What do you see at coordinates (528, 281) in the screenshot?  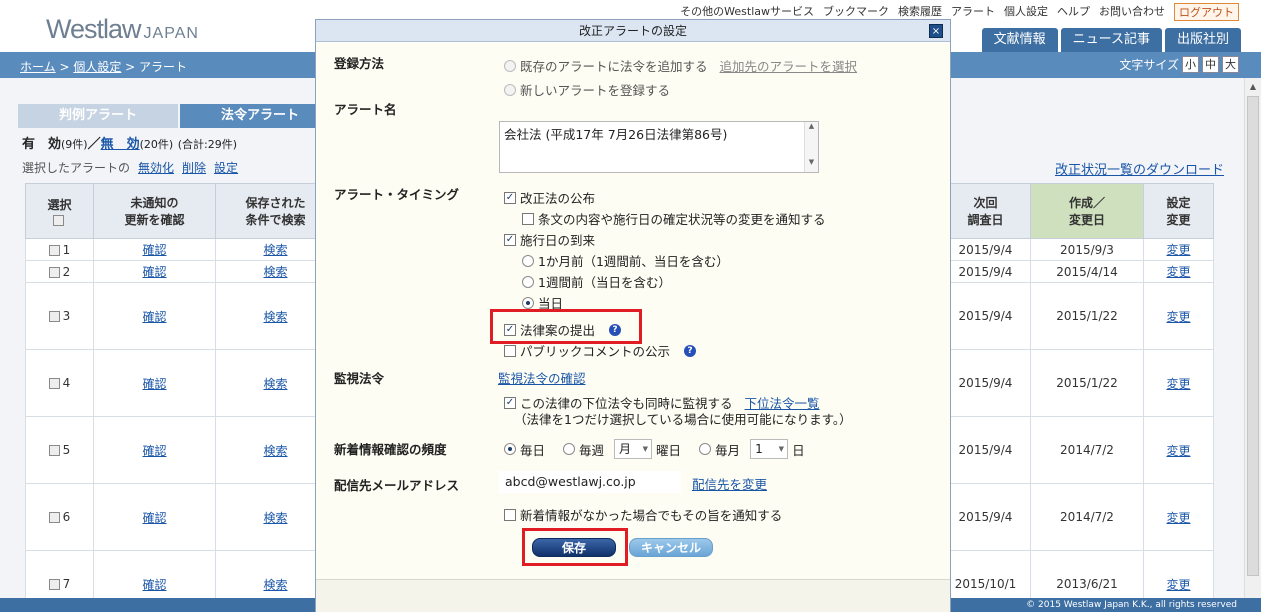 I see `timing-1week-radio` at bounding box center [528, 281].